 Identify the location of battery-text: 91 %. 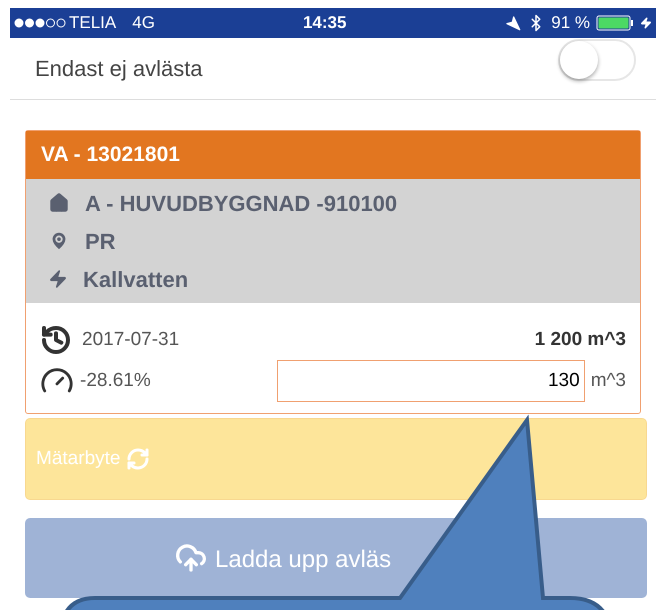
(570, 23).